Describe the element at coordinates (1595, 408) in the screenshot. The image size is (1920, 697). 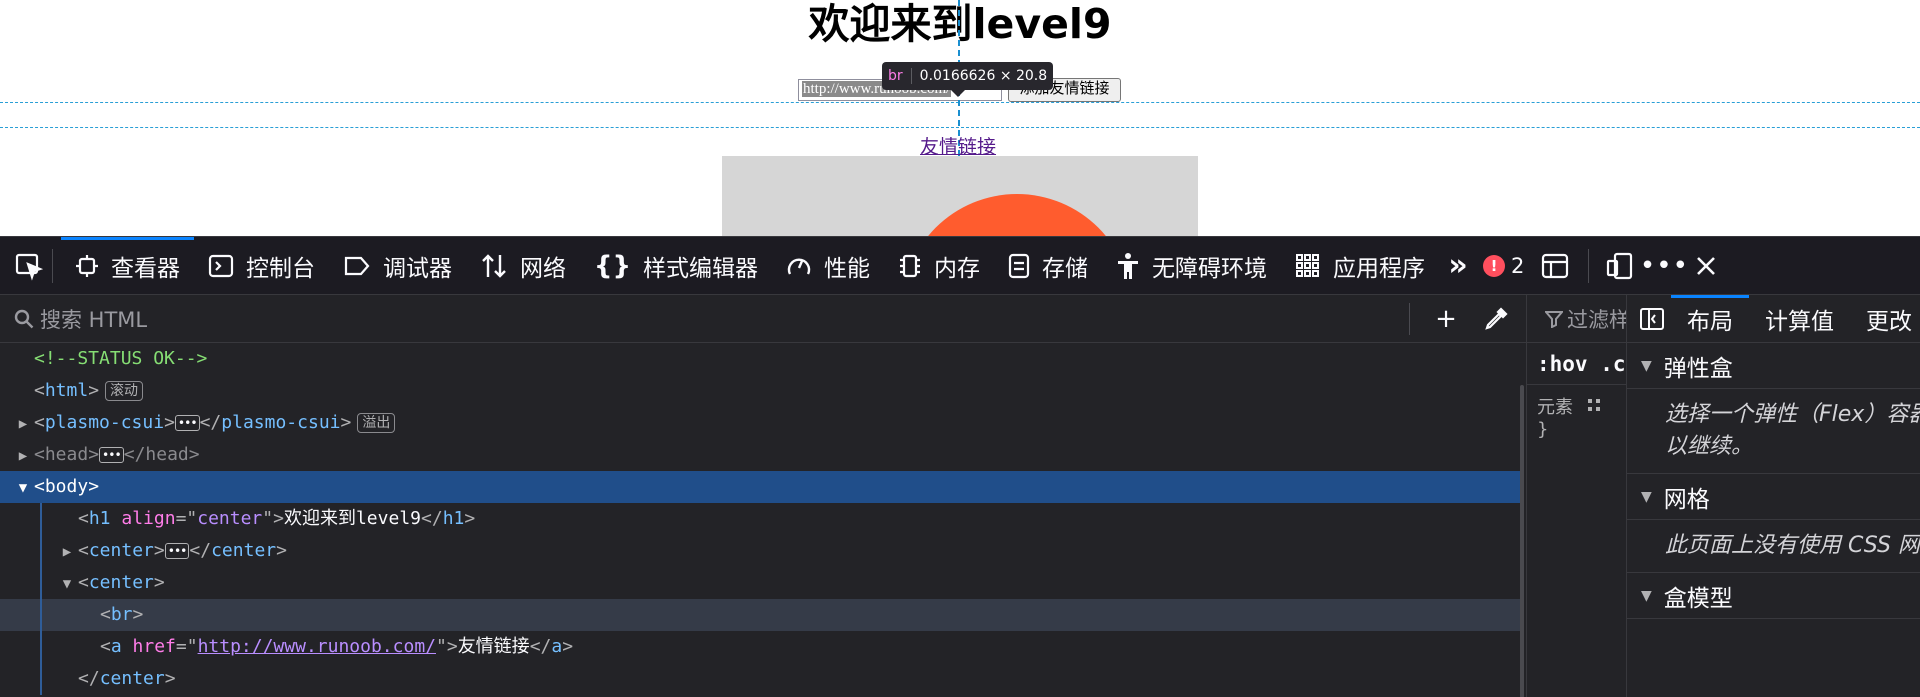
I see `rule-grid-icon` at that location.